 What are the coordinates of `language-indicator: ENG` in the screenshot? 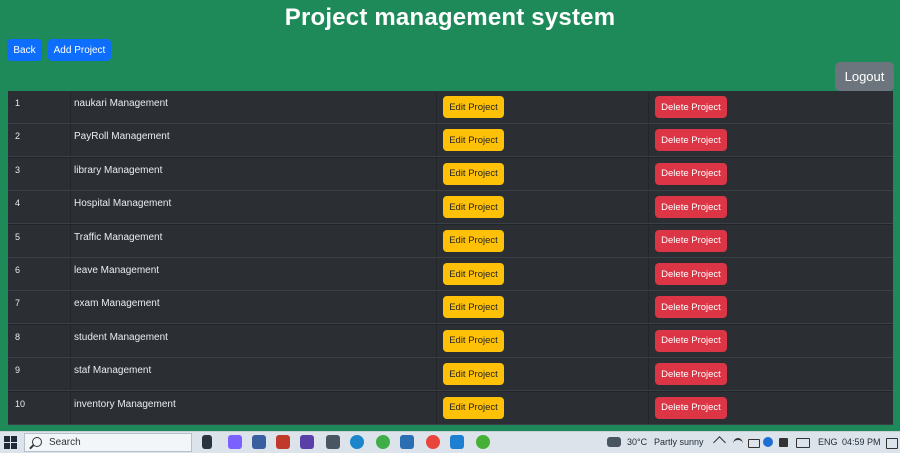 It's located at (828, 442).